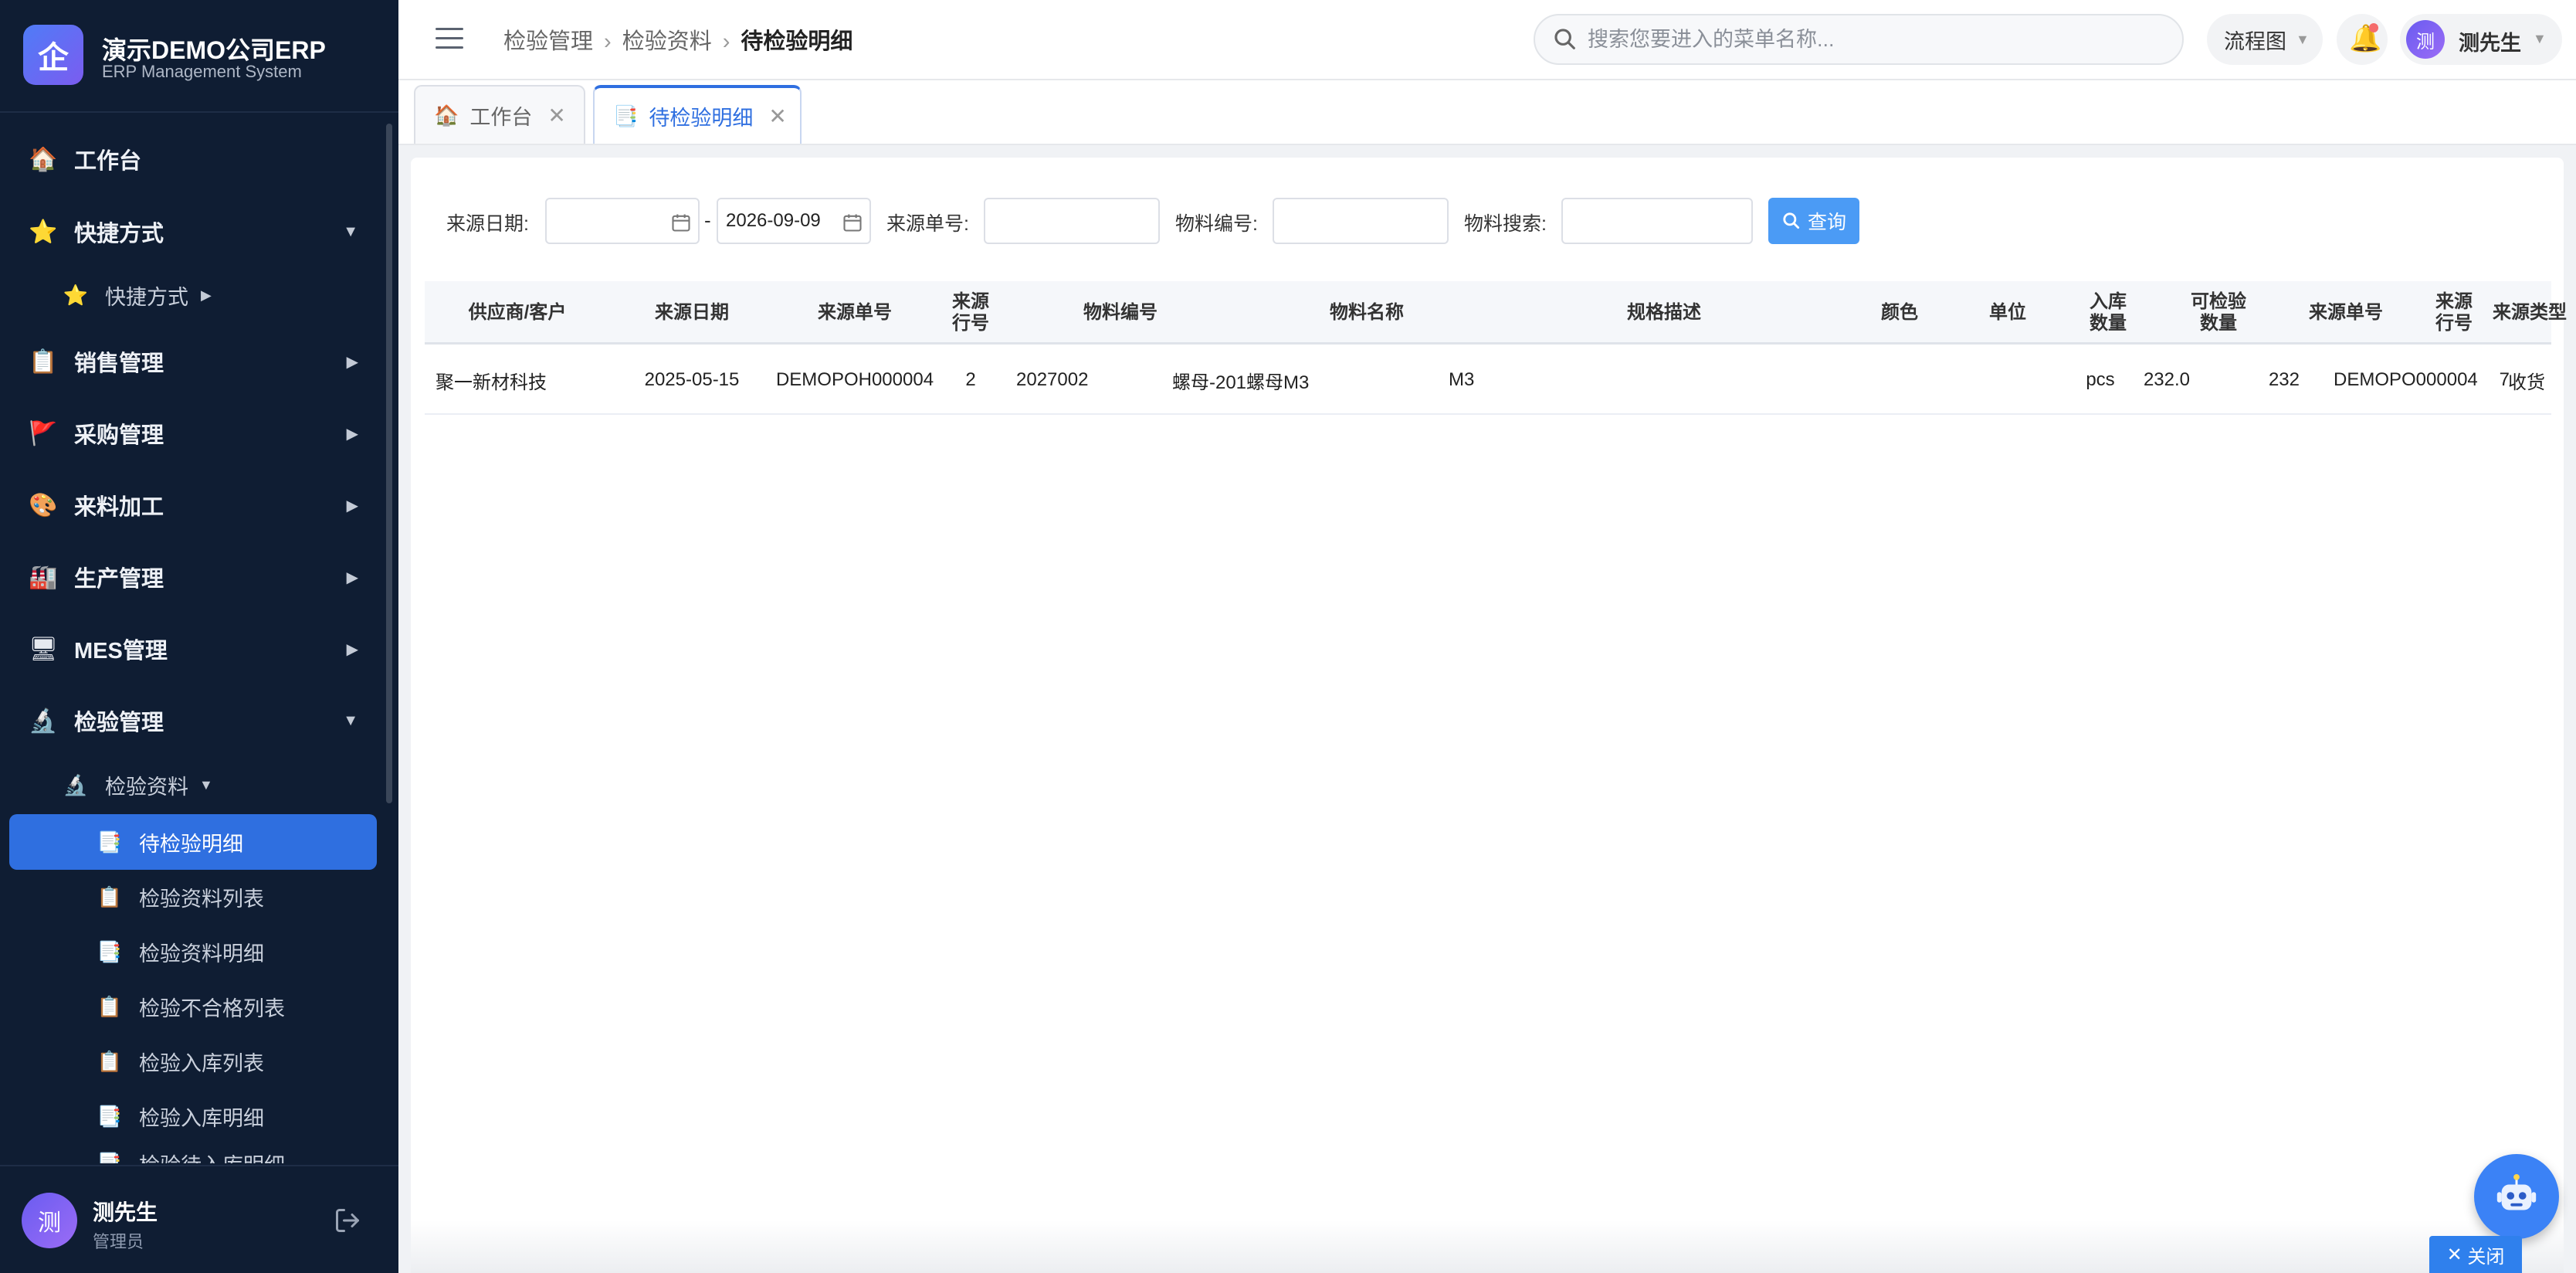  Describe the element at coordinates (119, 507) in the screenshot. I see `sidebar-item-label: 来料加工` at that location.